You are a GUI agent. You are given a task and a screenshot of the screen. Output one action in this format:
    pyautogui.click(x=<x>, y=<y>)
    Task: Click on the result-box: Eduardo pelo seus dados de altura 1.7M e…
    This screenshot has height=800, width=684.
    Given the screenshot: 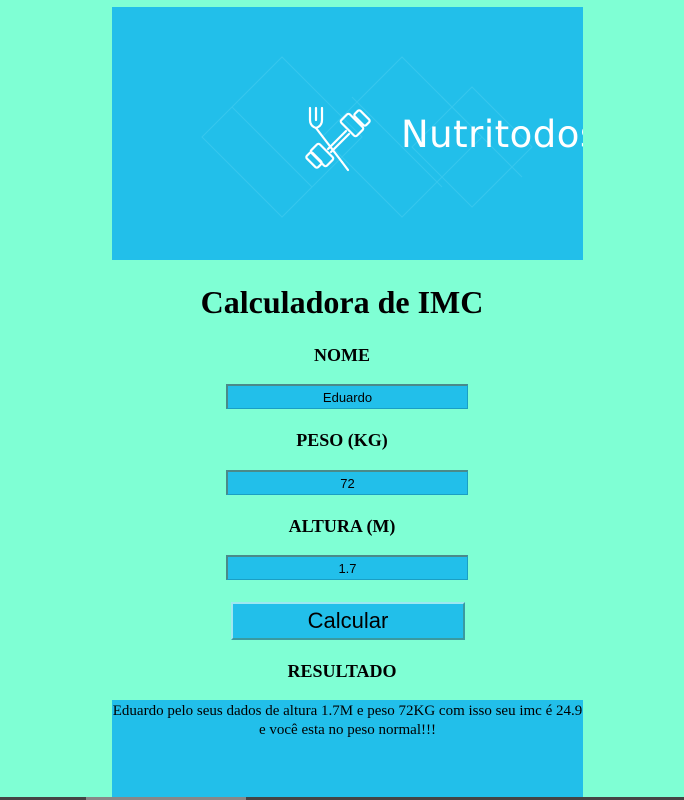 What is the action you would take?
    pyautogui.click(x=347, y=750)
    